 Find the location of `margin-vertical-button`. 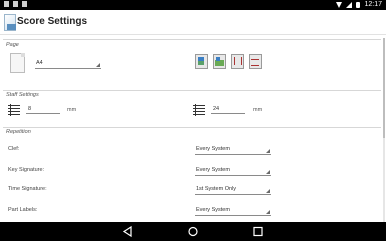

margin-vertical-button is located at coordinates (255, 61).